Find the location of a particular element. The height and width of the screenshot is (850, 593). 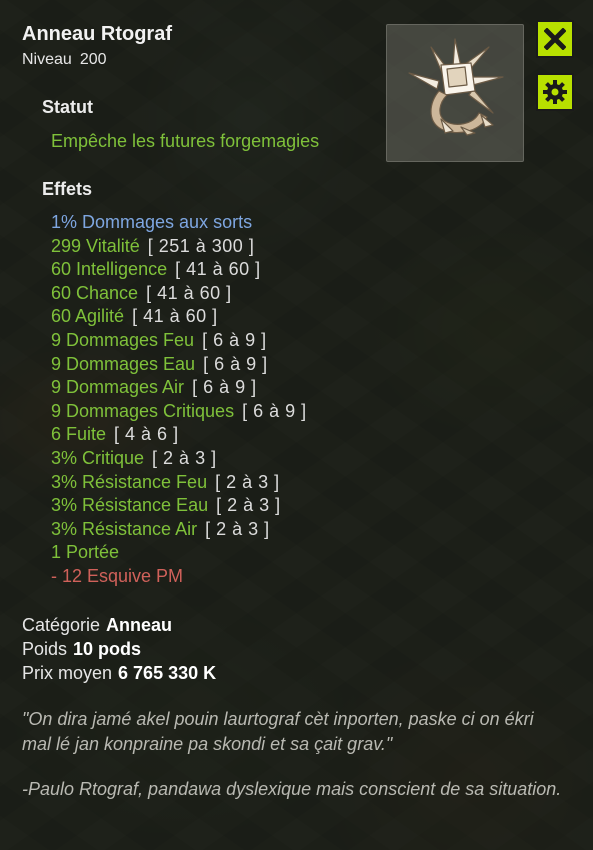

effect-row: 60 Chance [ 41 à 60 ] is located at coordinates (179, 294).